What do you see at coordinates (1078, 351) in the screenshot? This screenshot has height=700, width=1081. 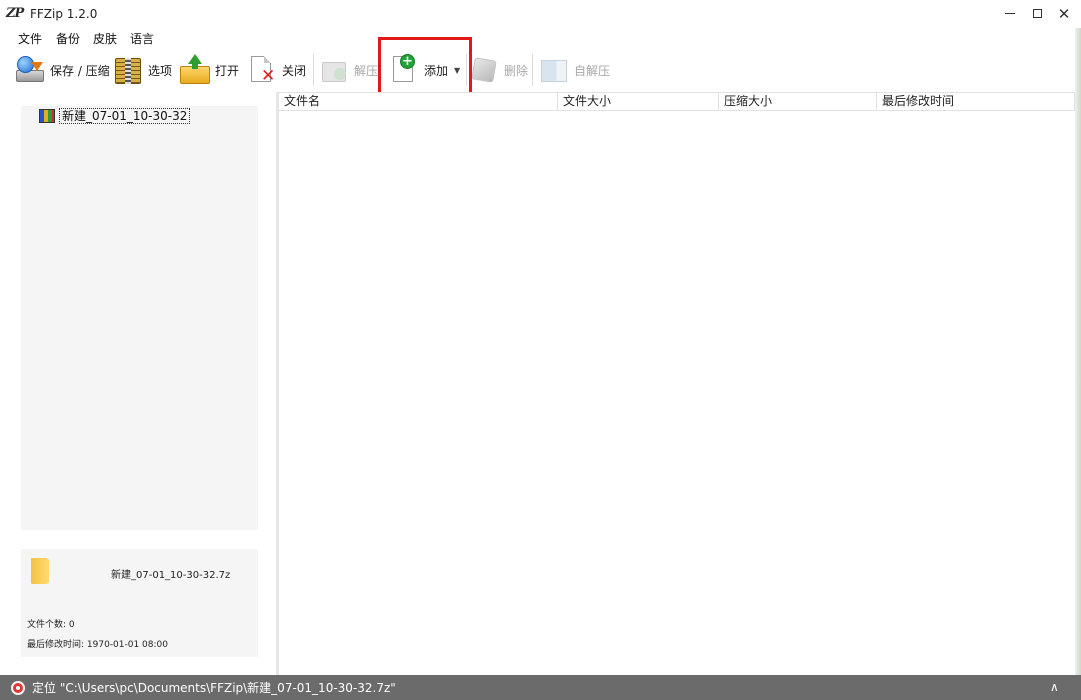 I see `window-edge` at bounding box center [1078, 351].